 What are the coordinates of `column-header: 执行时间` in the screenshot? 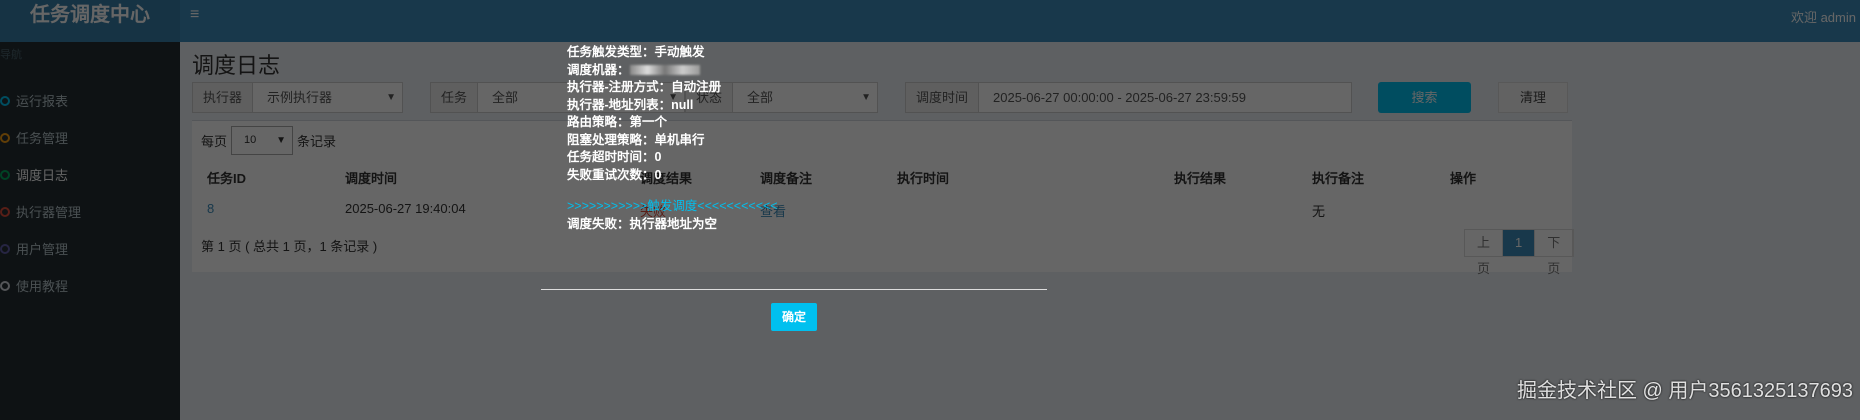 It's located at (923, 177).